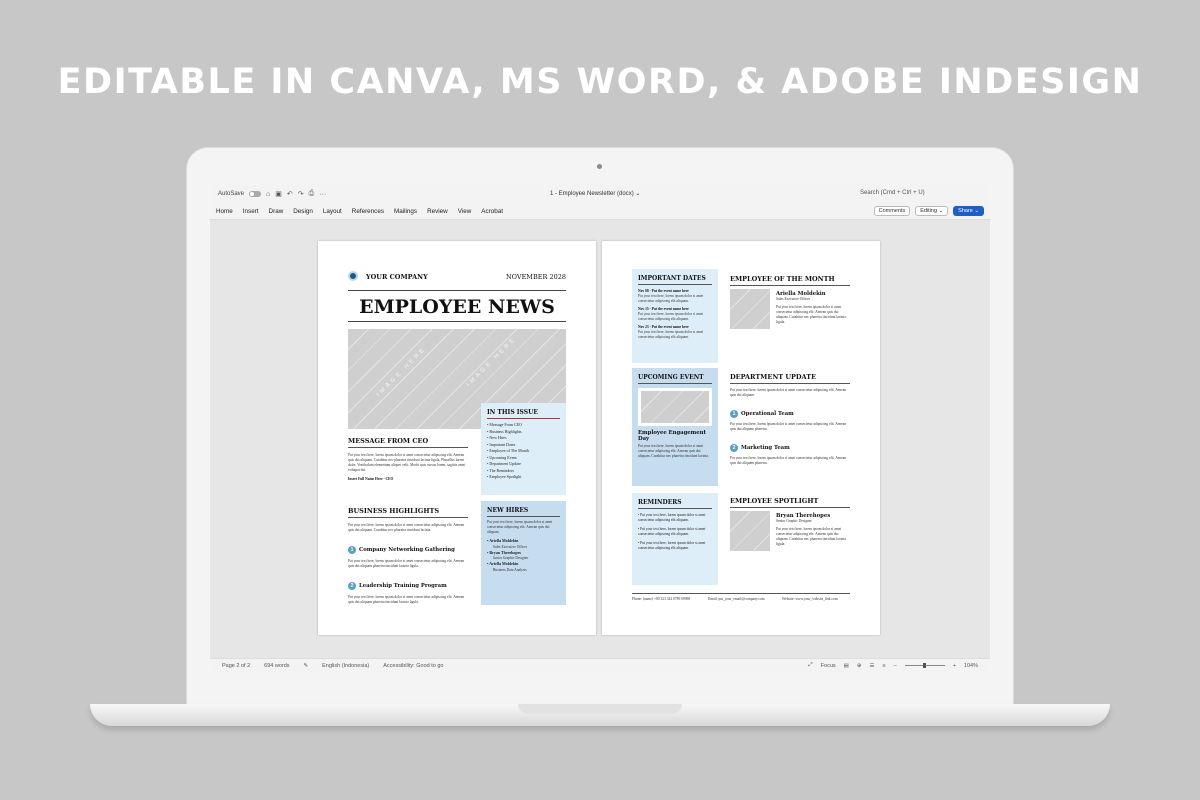 This screenshot has height=800, width=1200. I want to click on tab-home: Home, so click(224, 211).